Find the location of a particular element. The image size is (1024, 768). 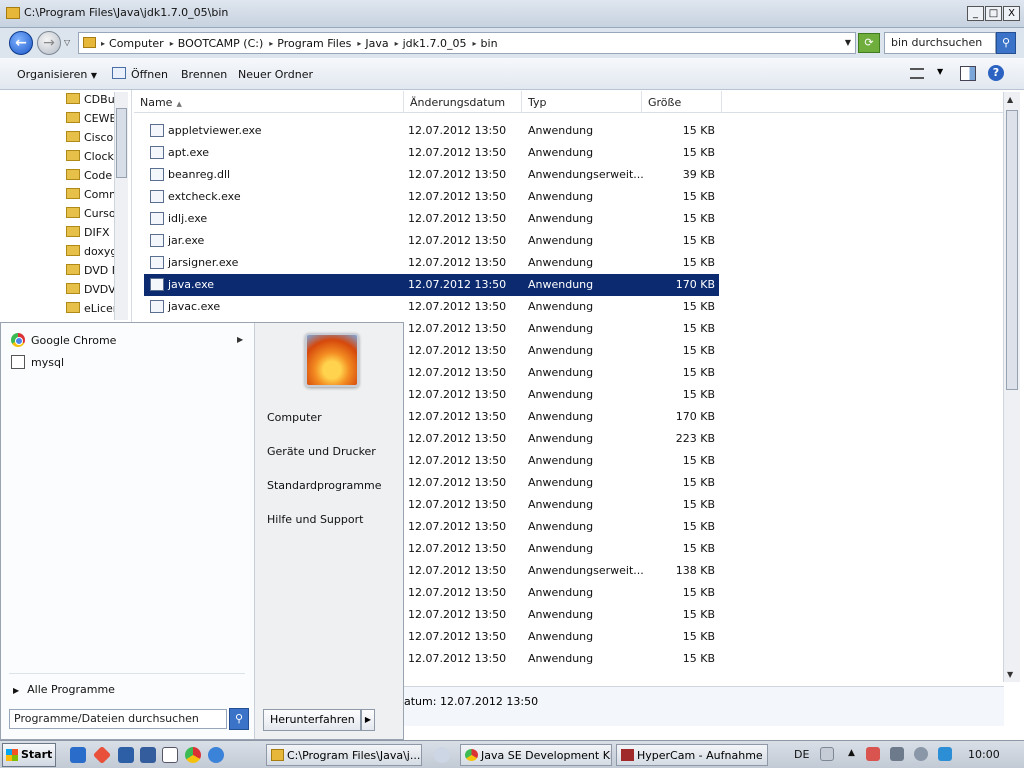

crumb-java: Java is located at coordinates (376, 43).